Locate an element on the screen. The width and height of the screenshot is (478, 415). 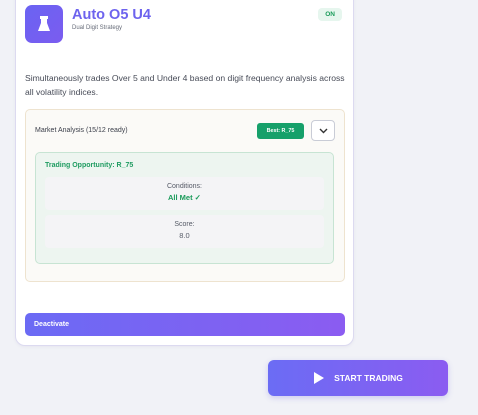
score-value: 8.0 is located at coordinates (184, 235).